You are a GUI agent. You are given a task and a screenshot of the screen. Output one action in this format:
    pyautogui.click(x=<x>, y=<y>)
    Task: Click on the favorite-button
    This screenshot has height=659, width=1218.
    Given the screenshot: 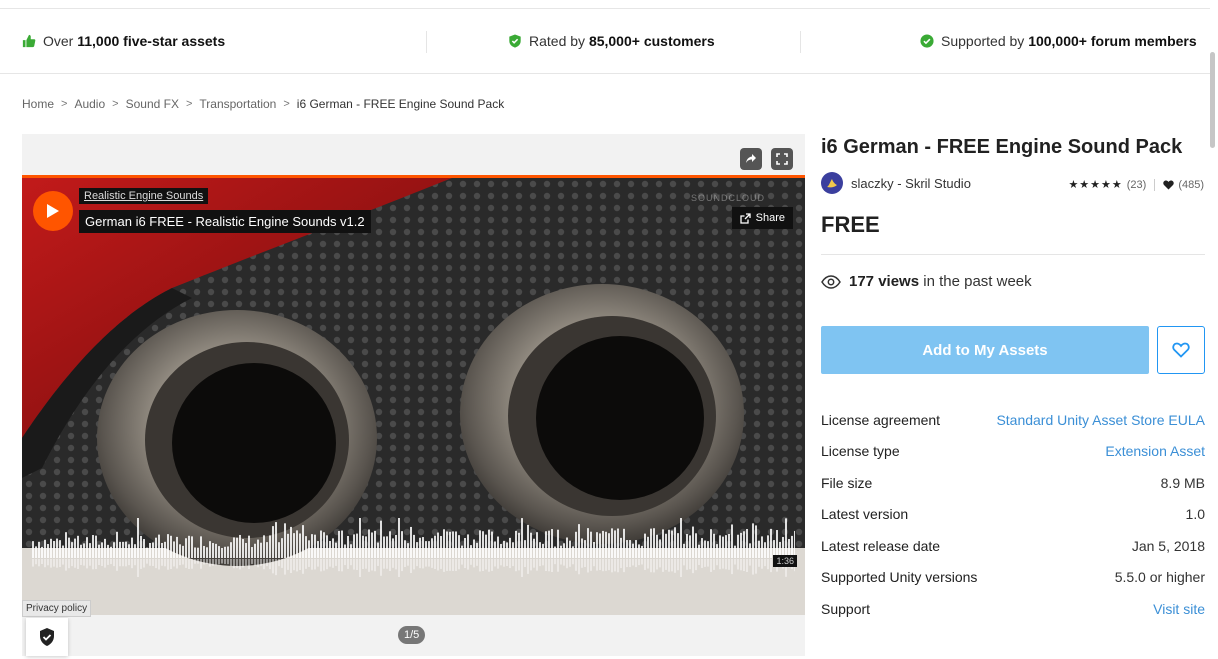 What is the action you would take?
    pyautogui.click(x=1181, y=350)
    